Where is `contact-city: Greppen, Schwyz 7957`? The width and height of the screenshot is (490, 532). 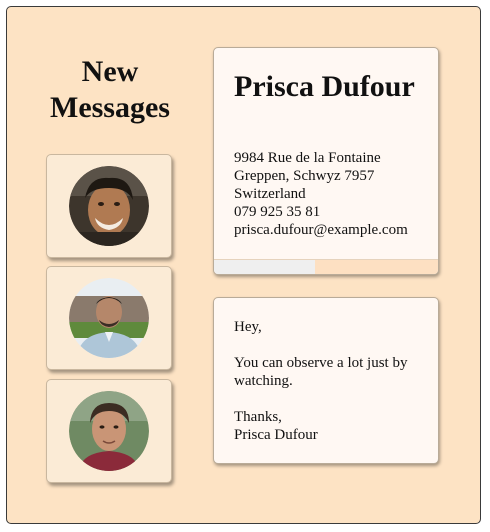
contact-city: Greppen, Schwyz 7957 is located at coordinates (304, 176).